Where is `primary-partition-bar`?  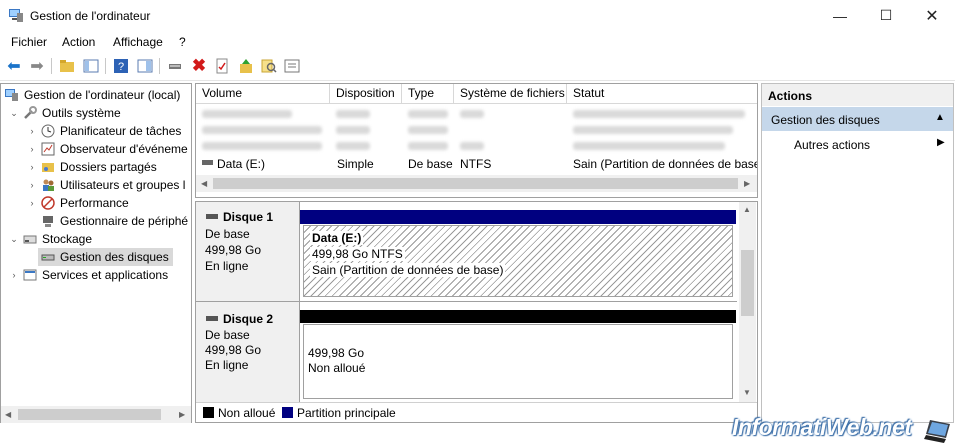 primary-partition-bar is located at coordinates (518, 217).